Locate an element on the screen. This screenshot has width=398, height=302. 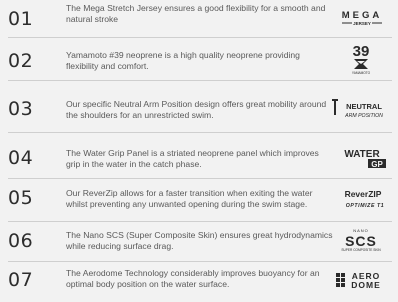
water-grip-logo: WATER GP is located at coordinates (365, 159).